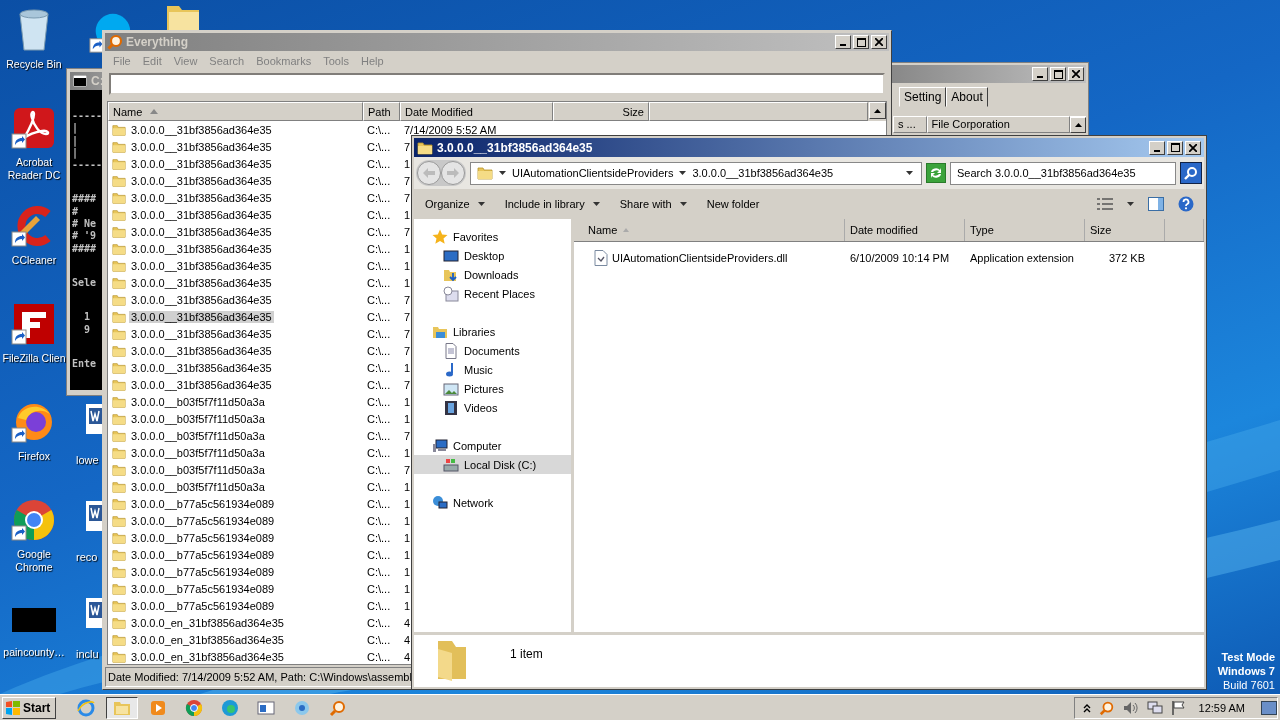 The width and height of the screenshot is (1280, 720). I want to click on toolbar-button: Share with, so click(653, 204).